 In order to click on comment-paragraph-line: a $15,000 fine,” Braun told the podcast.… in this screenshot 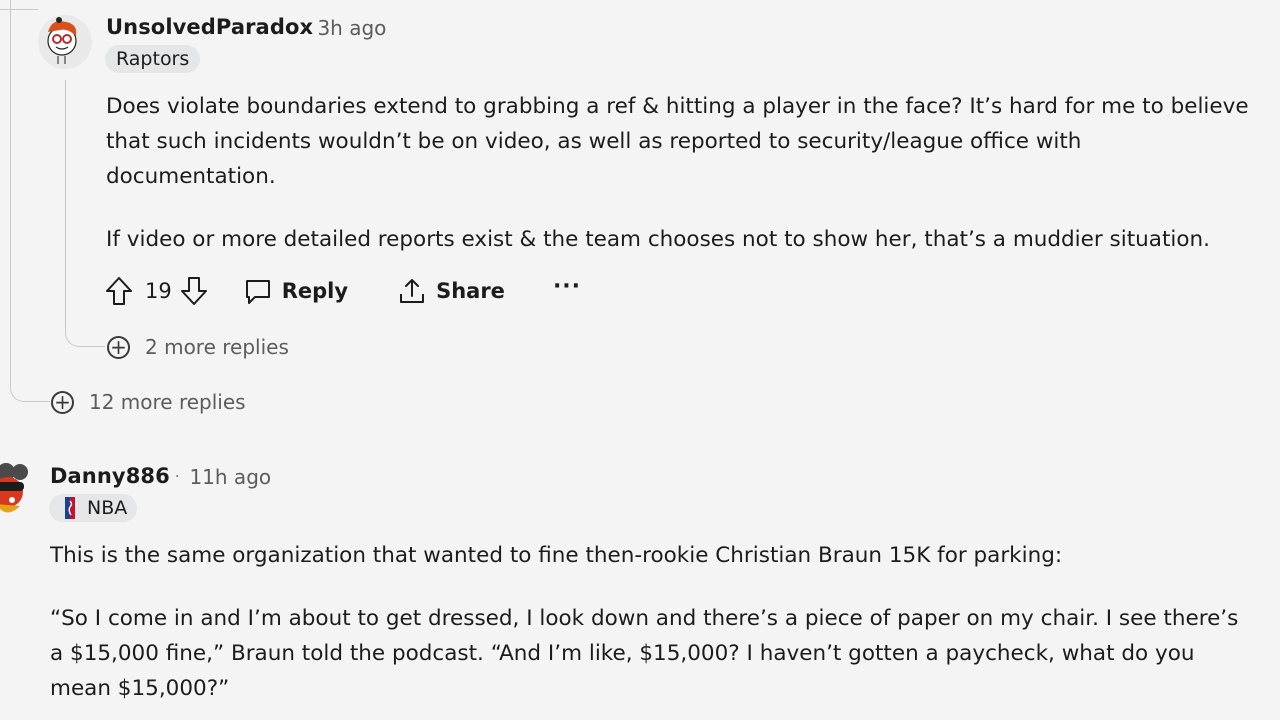, I will do `click(622, 653)`.